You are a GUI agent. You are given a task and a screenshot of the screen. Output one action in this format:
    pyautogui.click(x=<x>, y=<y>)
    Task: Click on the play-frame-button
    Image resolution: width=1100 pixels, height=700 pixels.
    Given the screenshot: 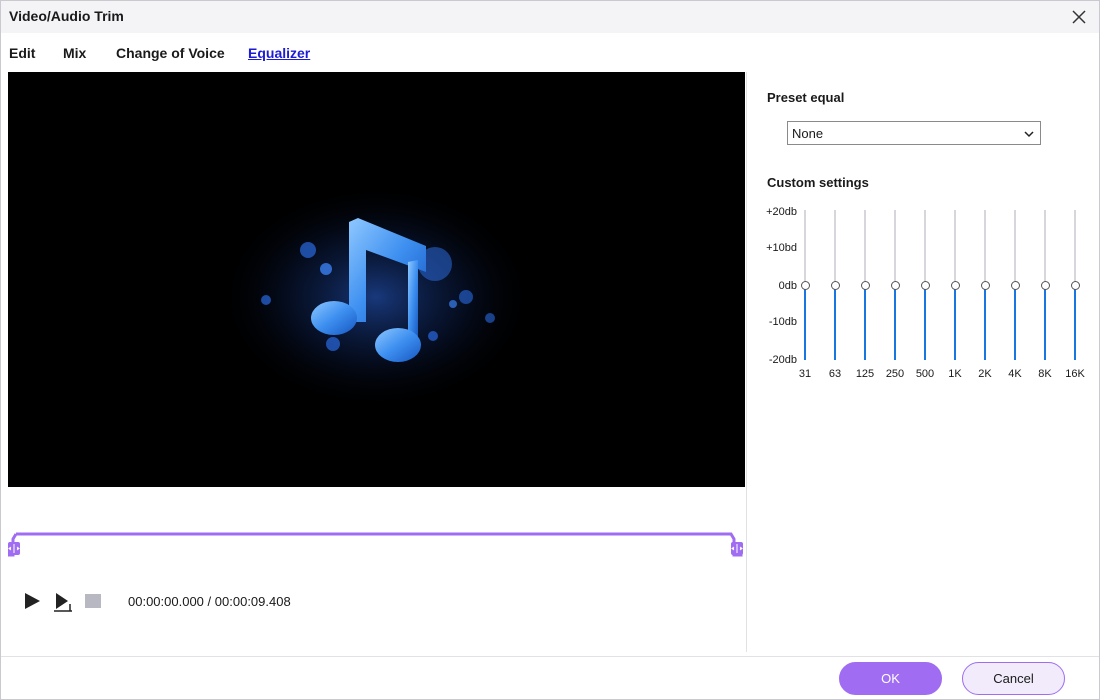 What is the action you would take?
    pyautogui.click(x=63, y=604)
    